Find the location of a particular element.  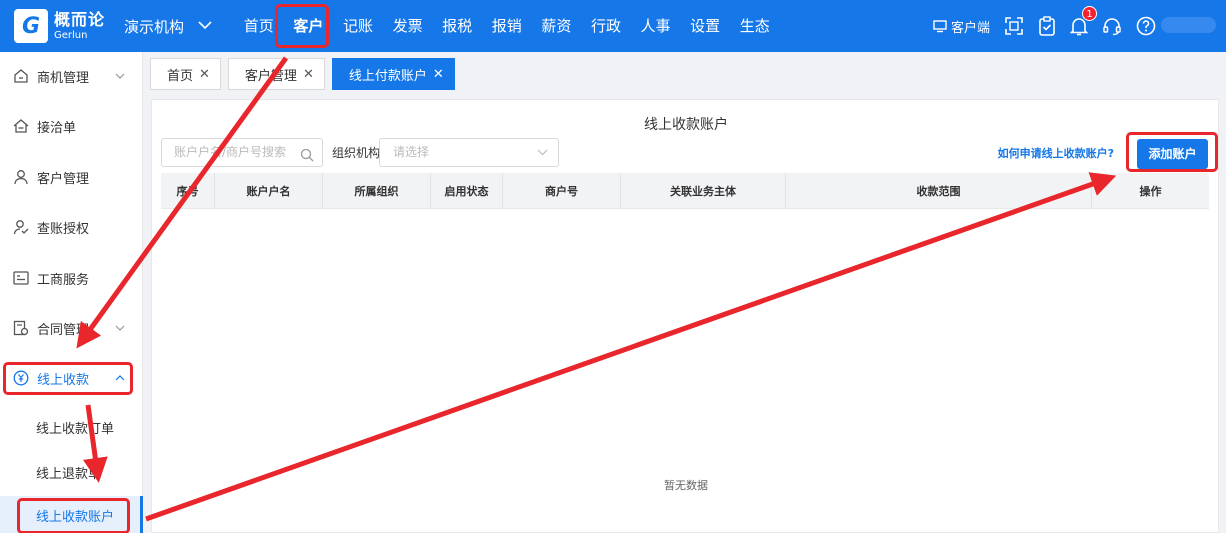

page-tabs: 首页 ✕ 客户管理 ✕ 线上付款账户 ✕ is located at coordinates (306, 74).